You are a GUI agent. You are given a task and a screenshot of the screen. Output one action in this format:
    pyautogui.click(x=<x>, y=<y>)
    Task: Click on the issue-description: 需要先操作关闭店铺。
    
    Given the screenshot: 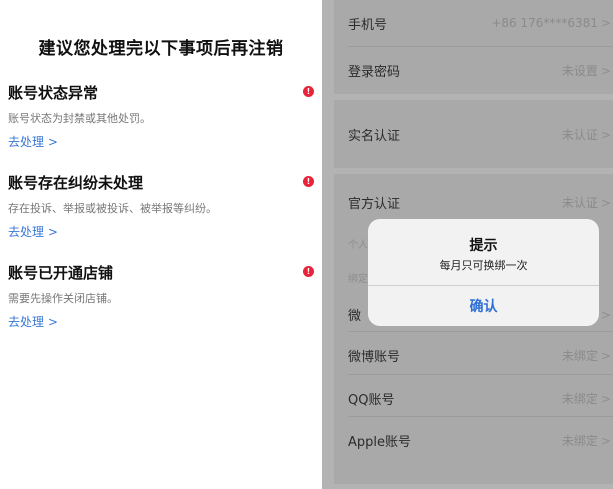 What is the action you would take?
    pyautogui.click(x=63, y=298)
    